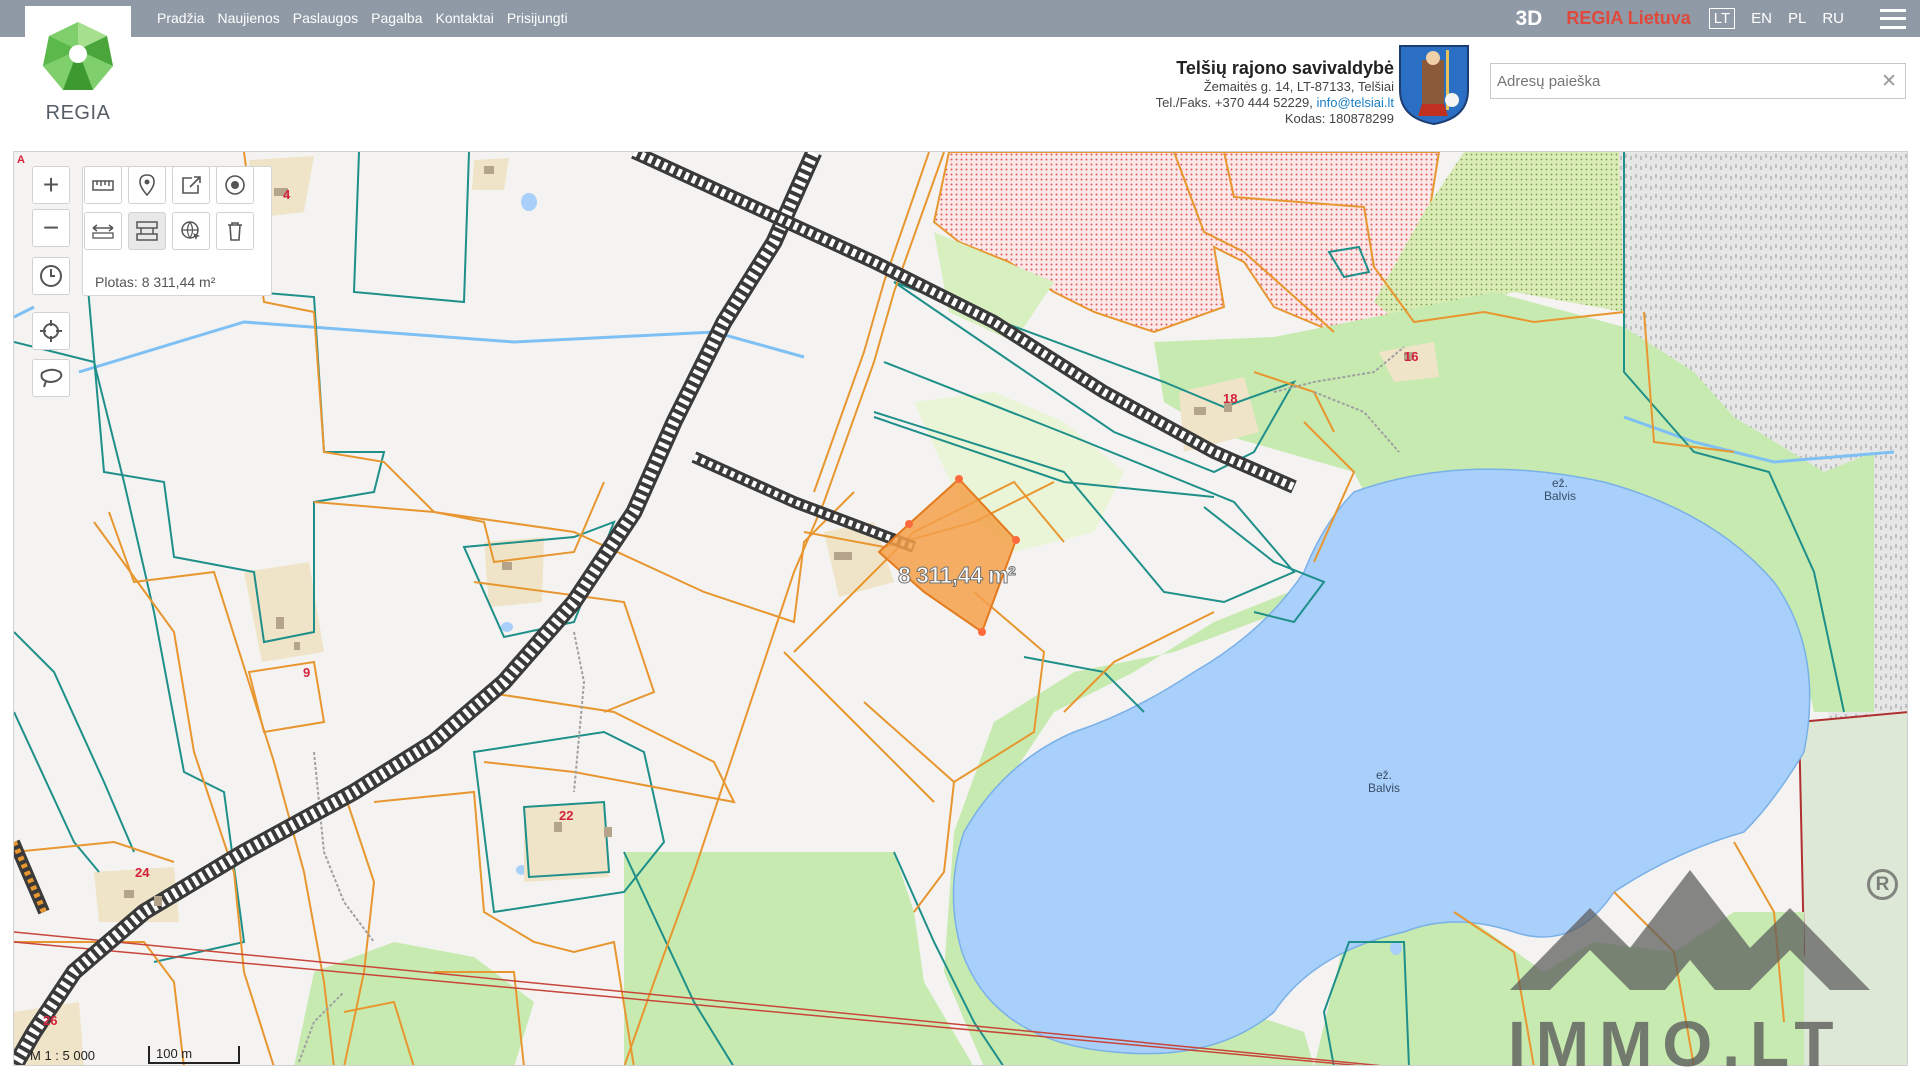  Describe the element at coordinates (1761, 18) in the screenshot. I see `lang-en: EN` at that location.